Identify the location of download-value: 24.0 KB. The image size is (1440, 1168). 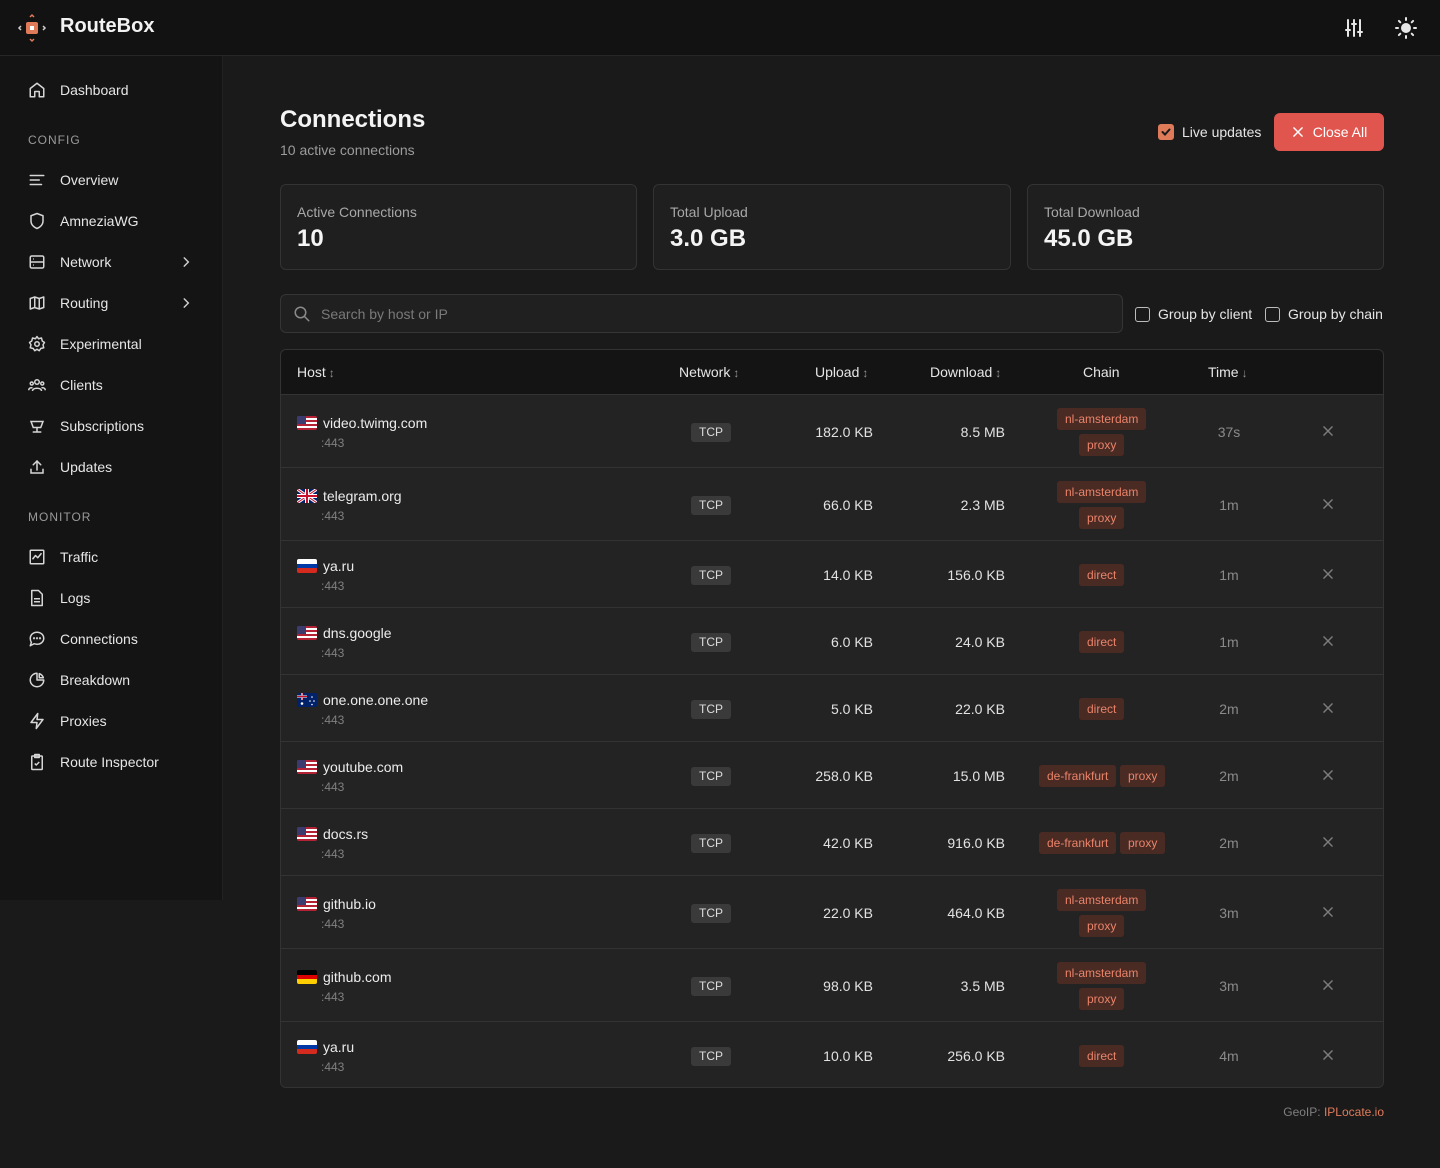
(980, 641).